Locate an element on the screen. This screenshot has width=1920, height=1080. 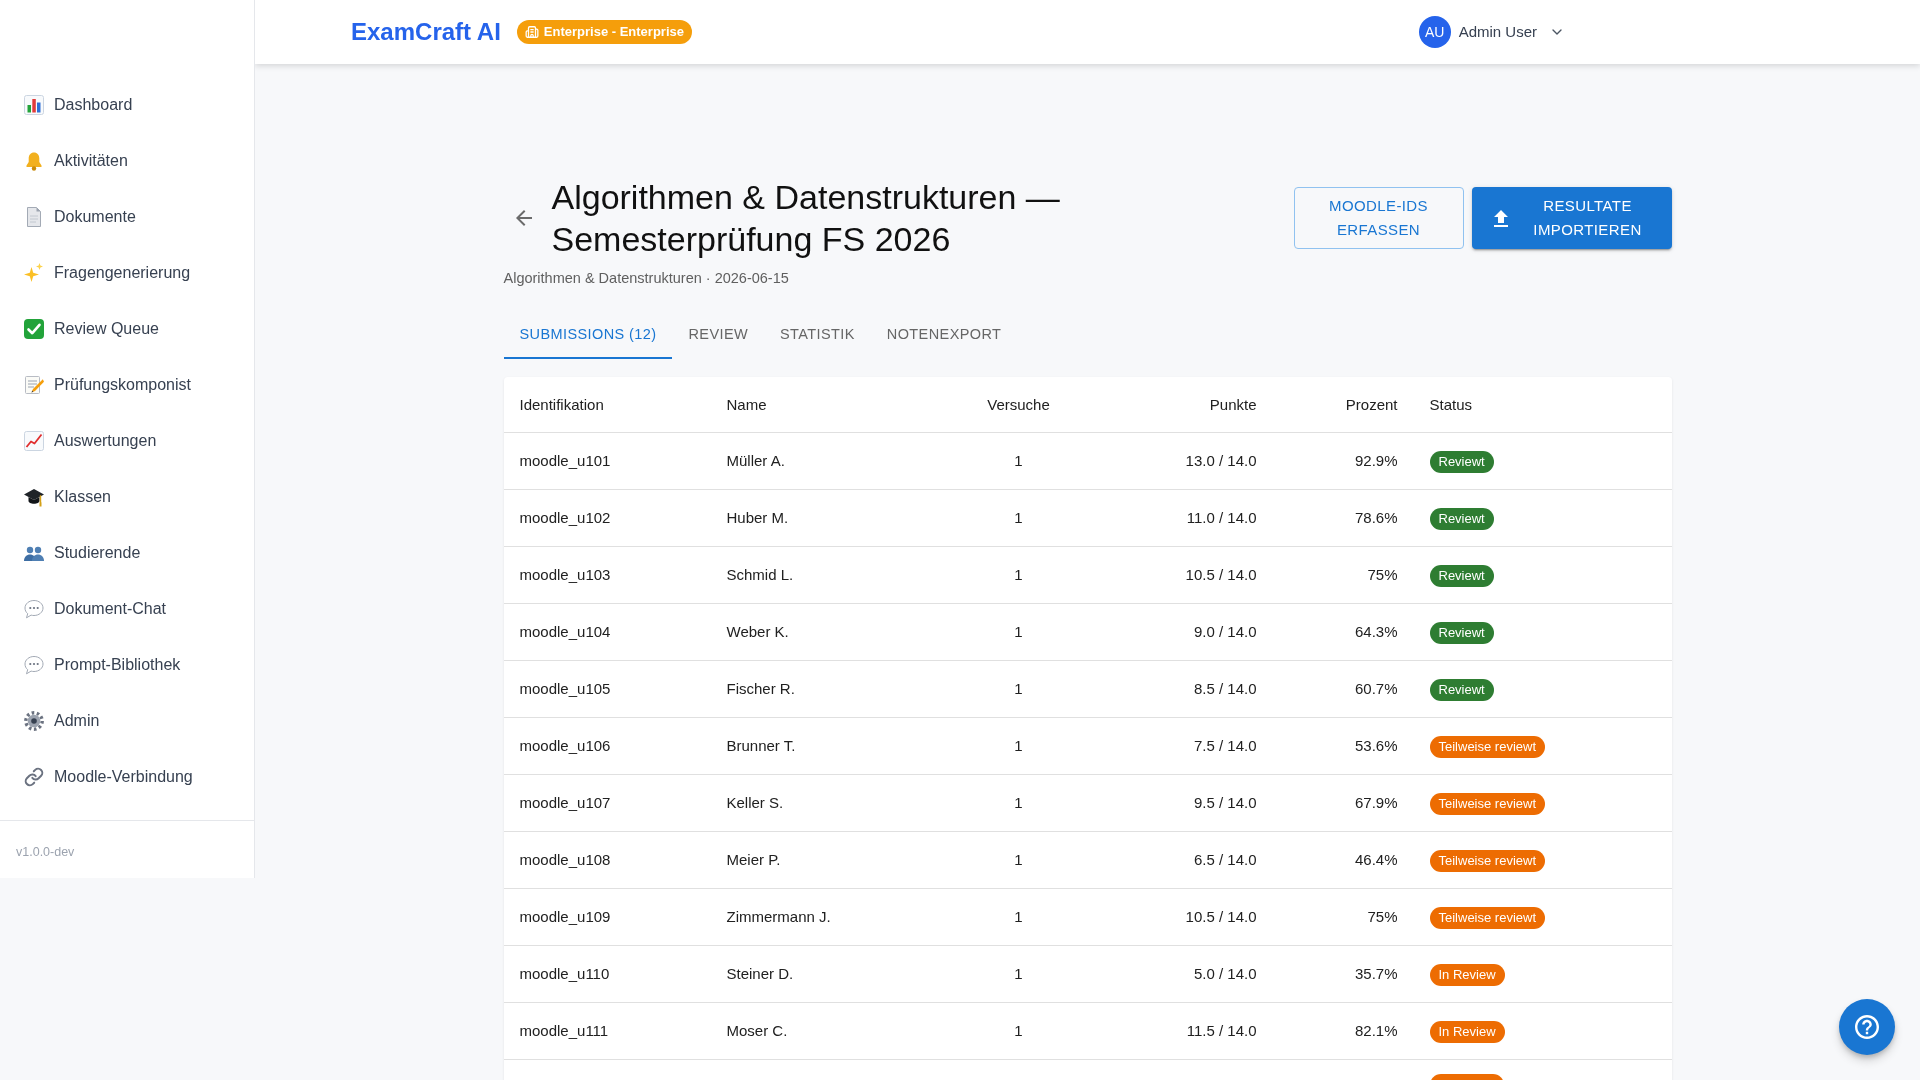
sidebar-item: Prompt-Bibliothek is located at coordinates (127, 665).